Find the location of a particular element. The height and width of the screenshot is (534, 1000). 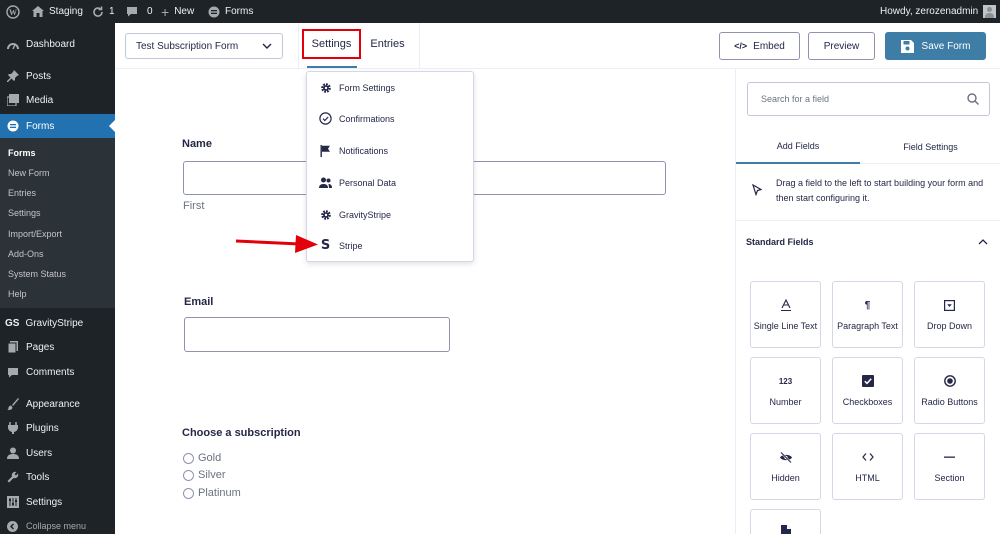

site-name-link: Staging is located at coordinates (57, 11).